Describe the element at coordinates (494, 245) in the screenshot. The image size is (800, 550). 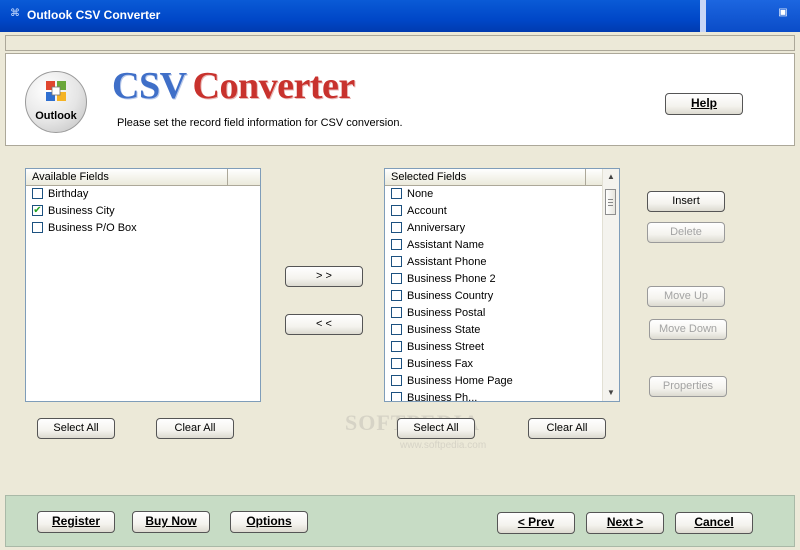
I see `selected-field-item: Assistant Name` at that location.